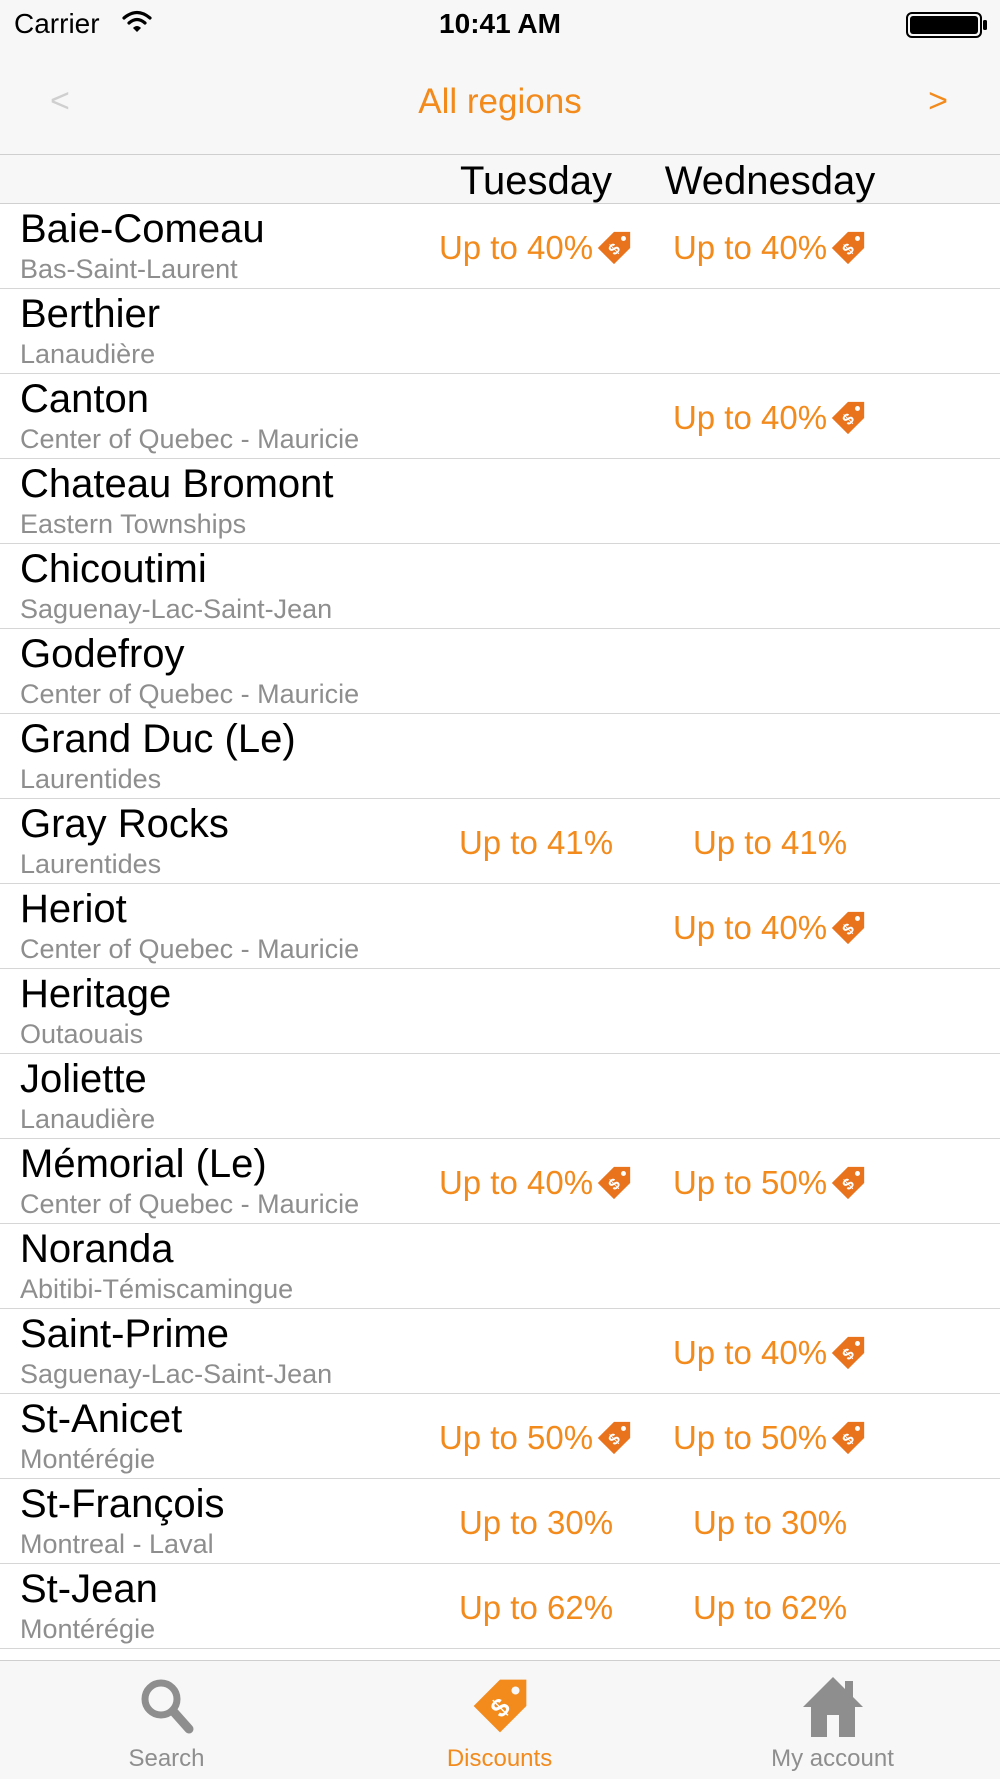 The height and width of the screenshot is (1779, 1000). Describe the element at coordinates (90, 314) in the screenshot. I see `course-name: Berthier` at that location.